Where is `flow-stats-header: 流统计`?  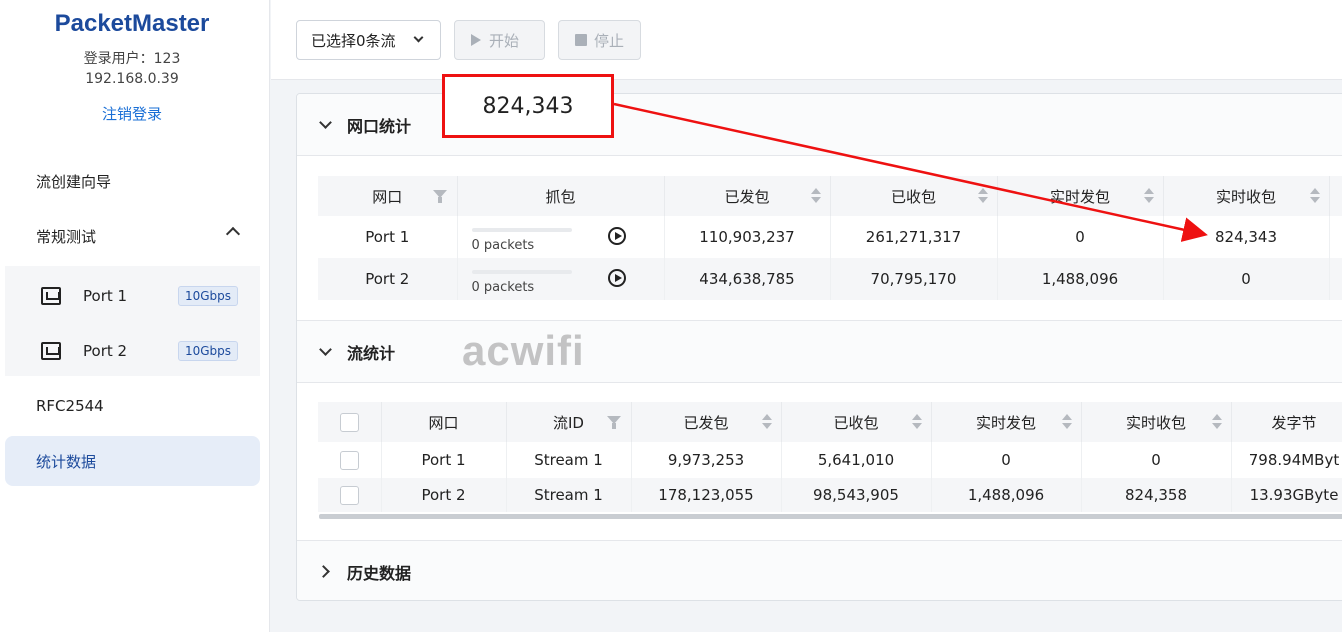 flow-stats-header: 流统计 is located at coordinates (819, 352).